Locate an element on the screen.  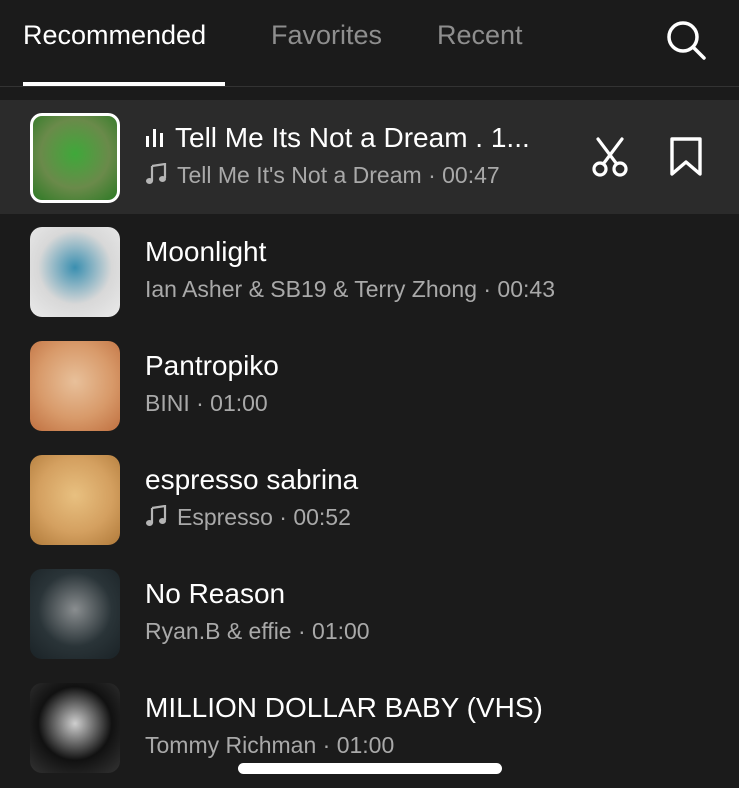
track-title: espresso sabrina is located at coordinates (251, 480).